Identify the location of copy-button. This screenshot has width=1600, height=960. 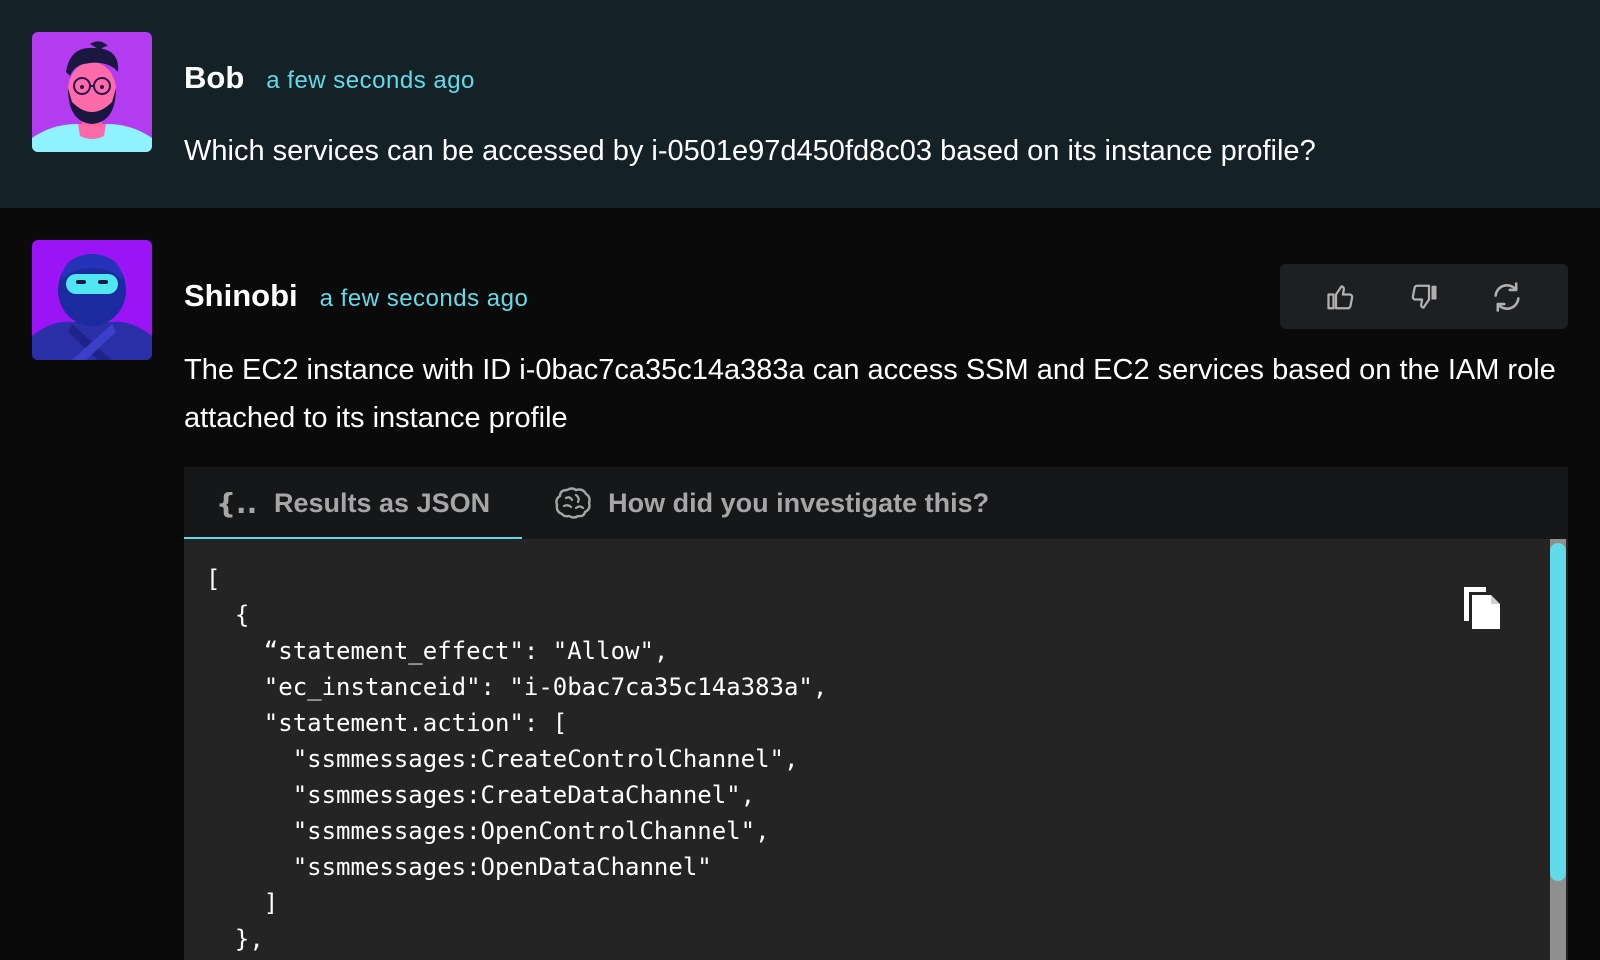
(1484, 609).